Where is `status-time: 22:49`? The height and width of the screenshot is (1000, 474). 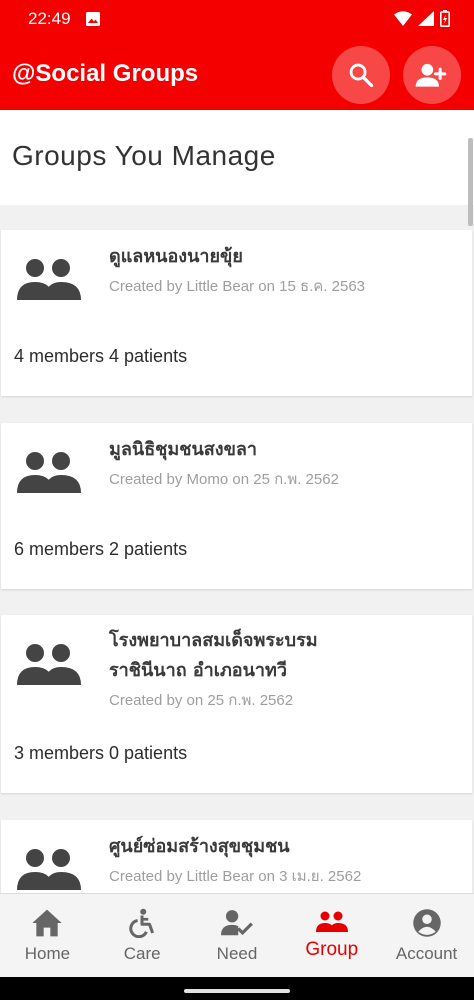
status-time: 22:49 is located at coordinates (49, 18).